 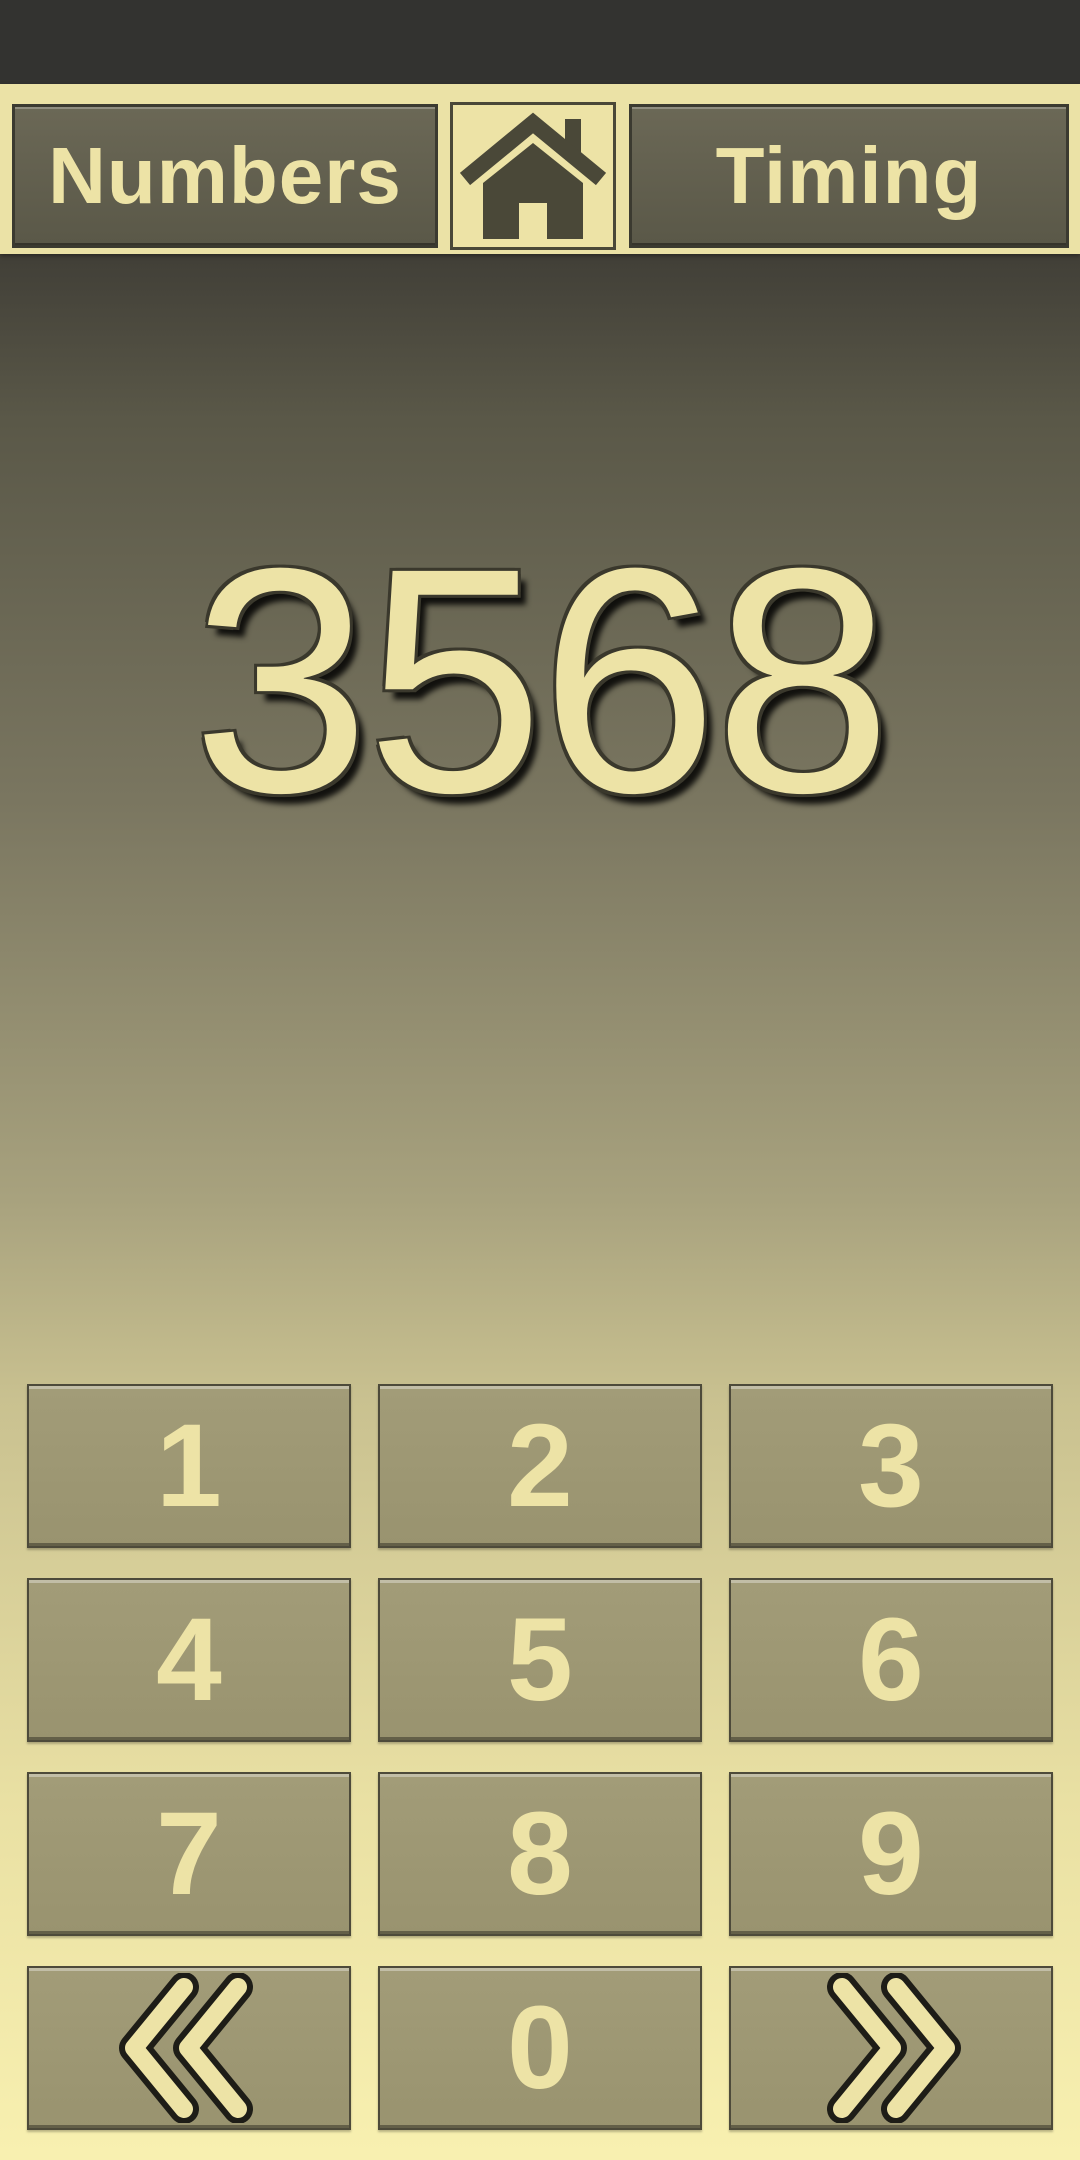 What do you see at coordinates (891, 1660) in the screenshot?
I see `key-6: 6` at bounding box center [891, 1660].